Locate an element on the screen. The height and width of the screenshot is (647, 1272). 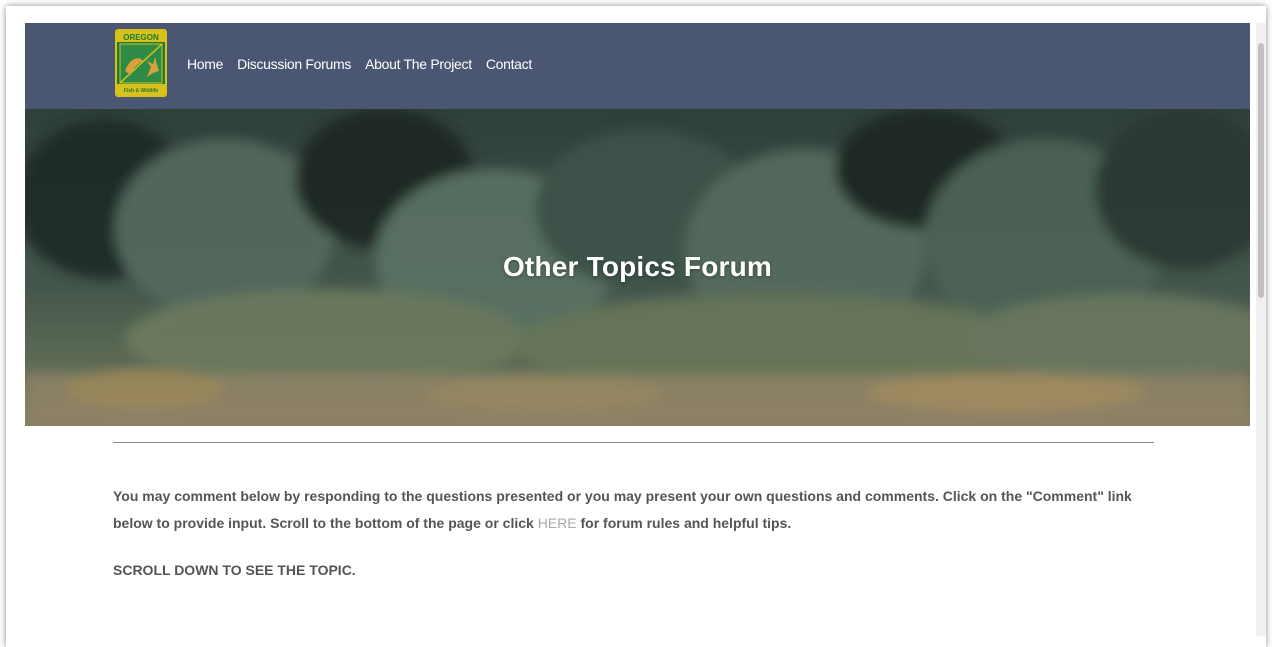
nav-link-about-the-project: About The Project is located at coordinates (418, 64).